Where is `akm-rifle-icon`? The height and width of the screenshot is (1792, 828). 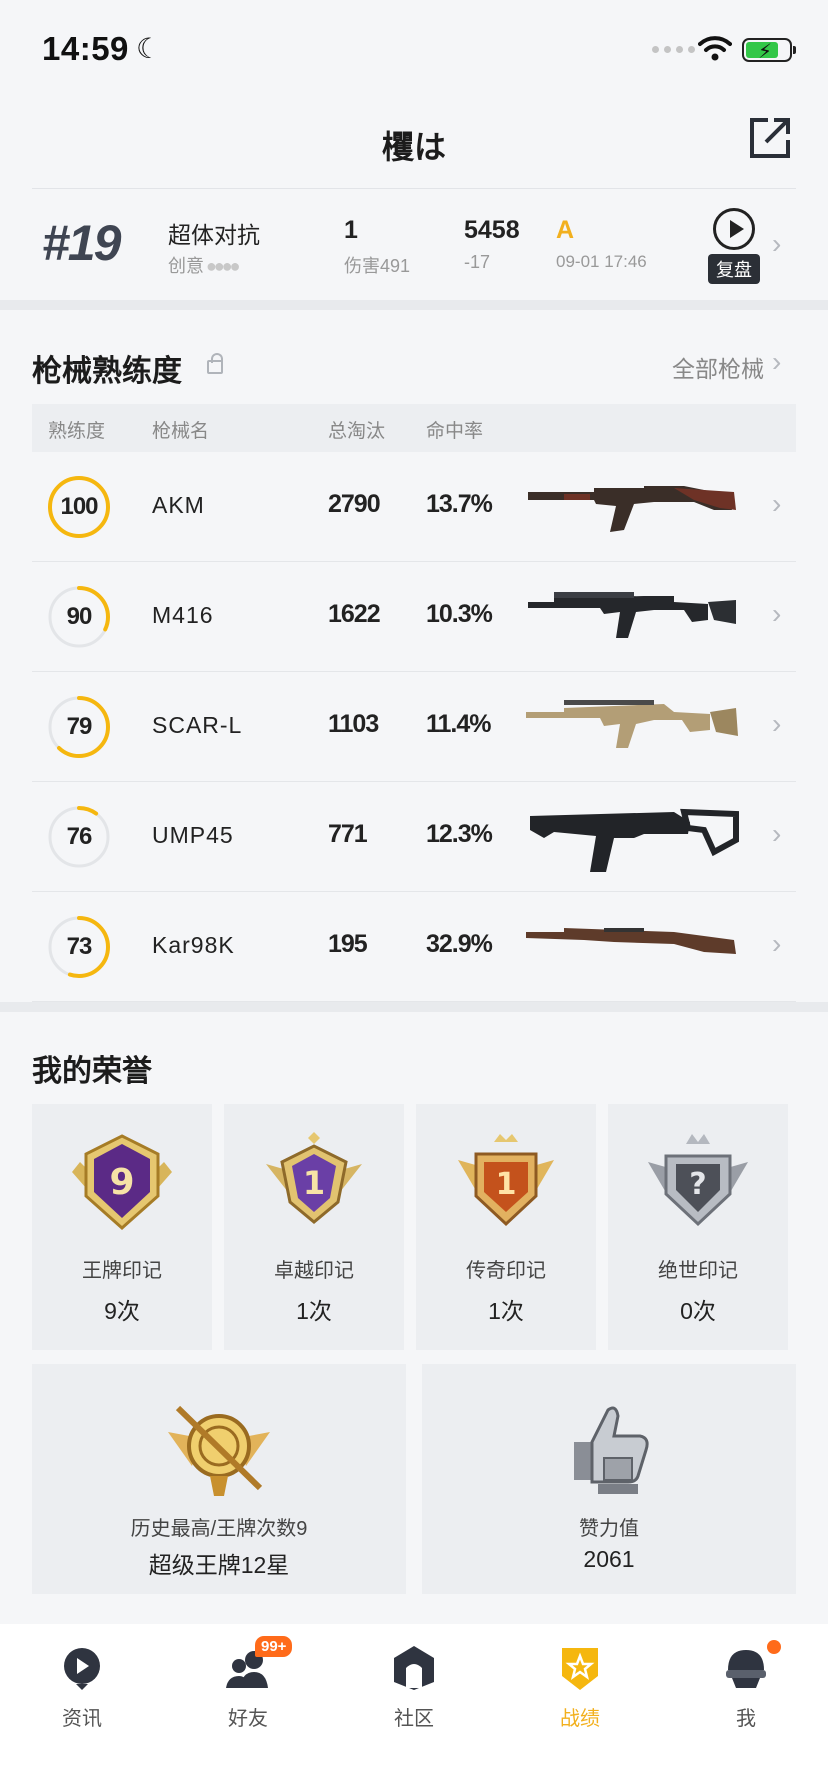 akm-rifle-icon is located at coordinates (632, 509).